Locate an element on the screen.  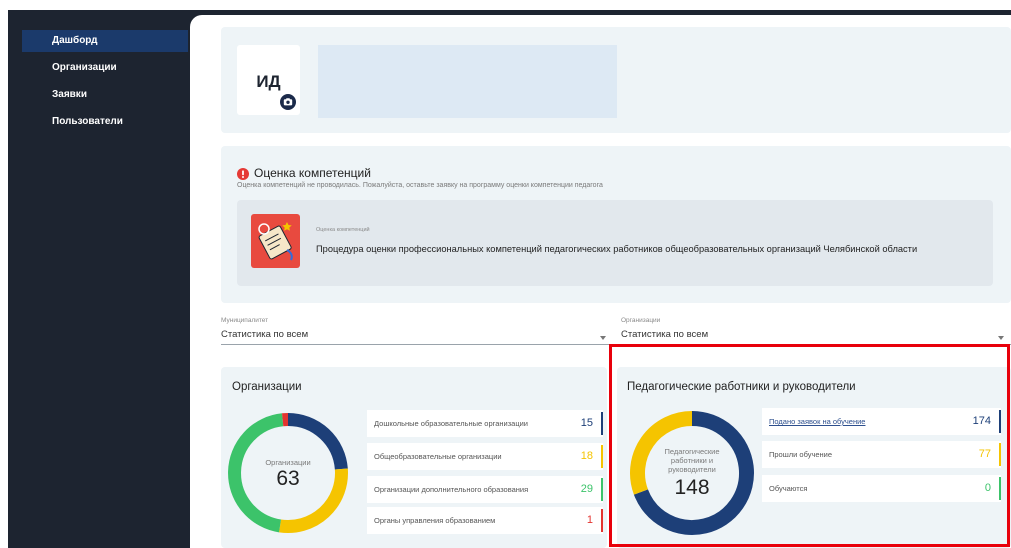
avatar-initials: ИД is located at coordinates (268, 81).